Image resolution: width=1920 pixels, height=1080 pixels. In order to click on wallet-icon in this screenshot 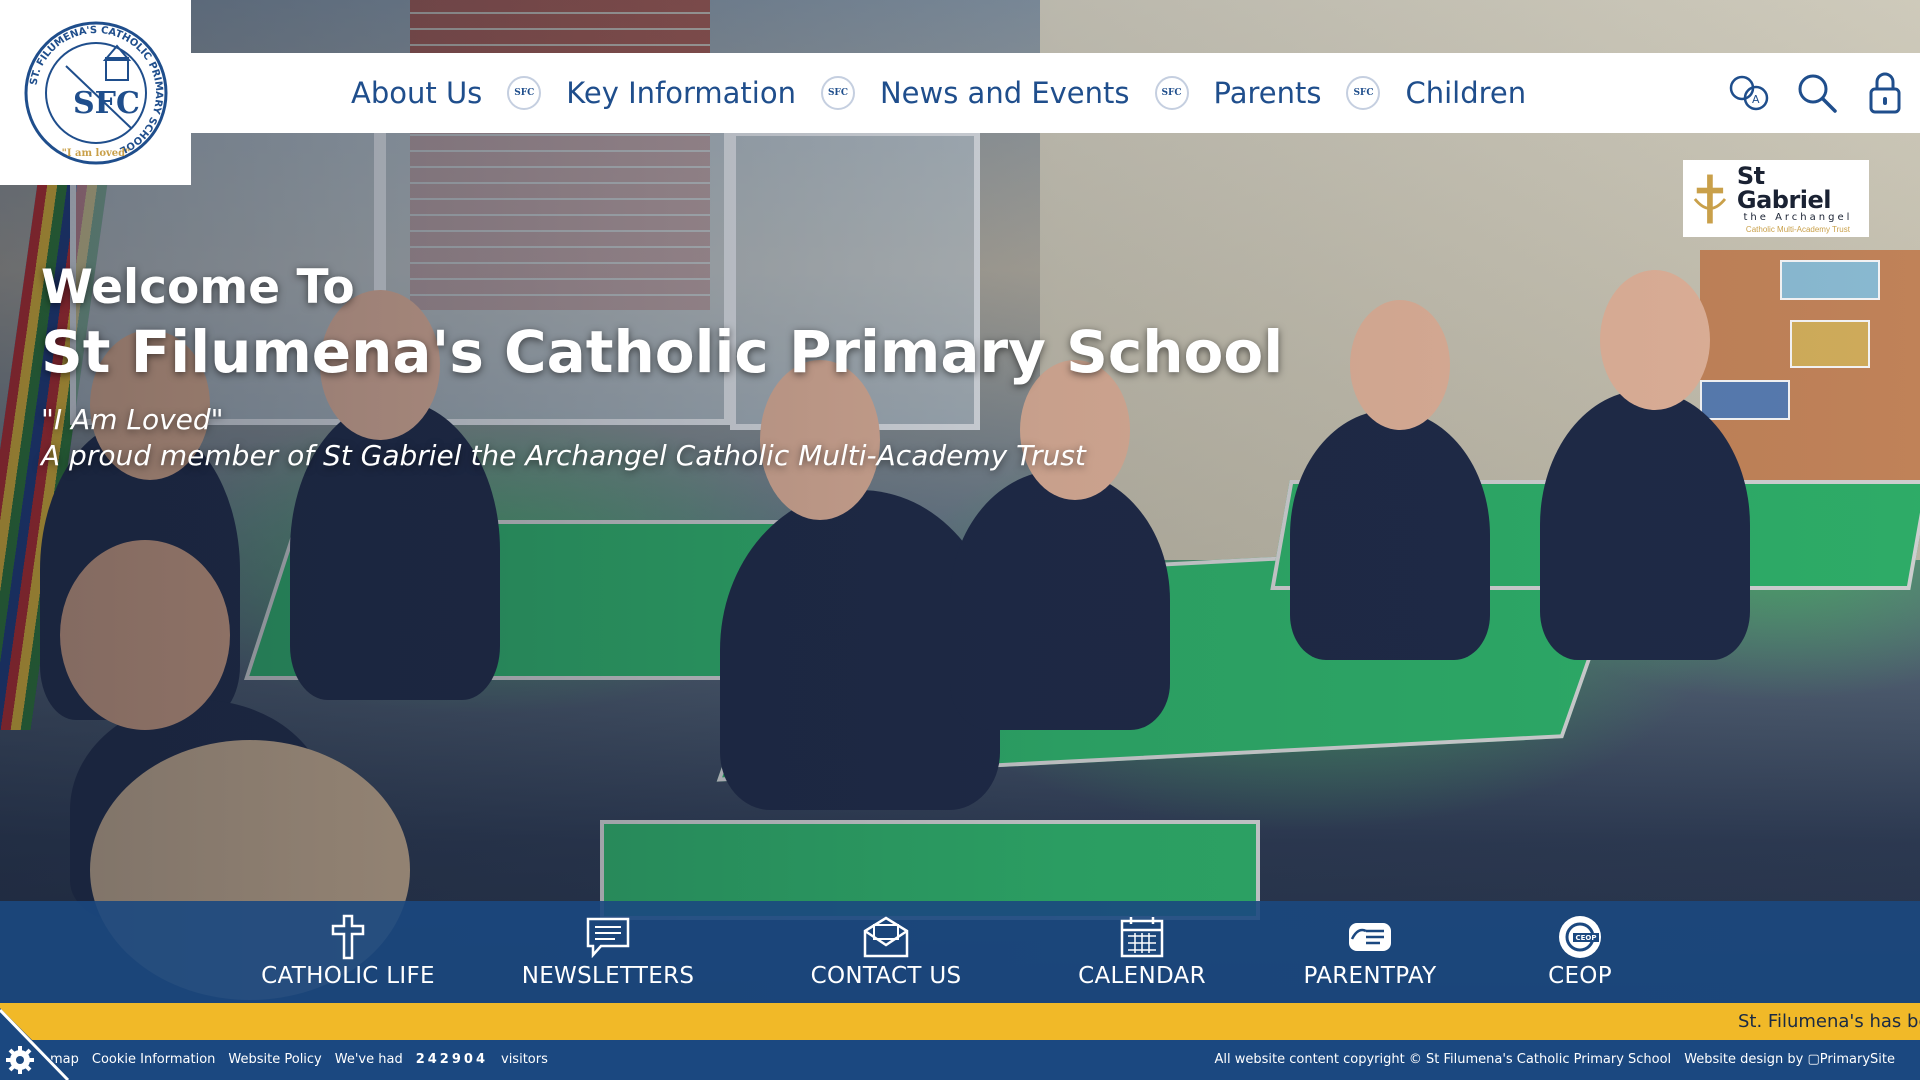, I will do `click(1370, 937)`.